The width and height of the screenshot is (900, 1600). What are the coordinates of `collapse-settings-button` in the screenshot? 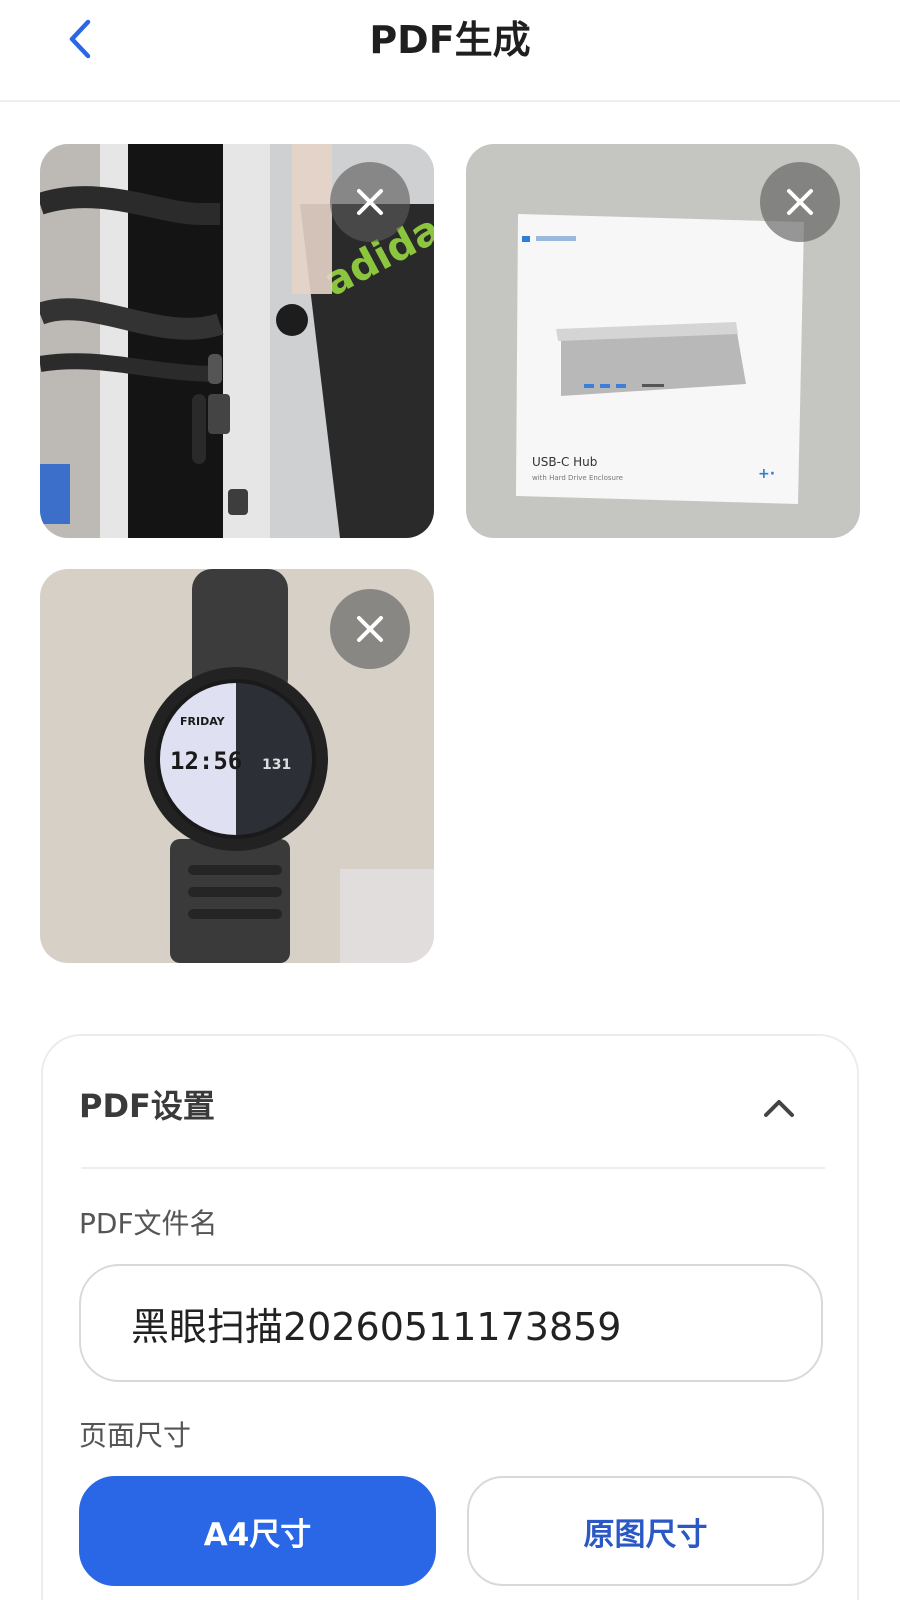 It's located at (779, 1108).